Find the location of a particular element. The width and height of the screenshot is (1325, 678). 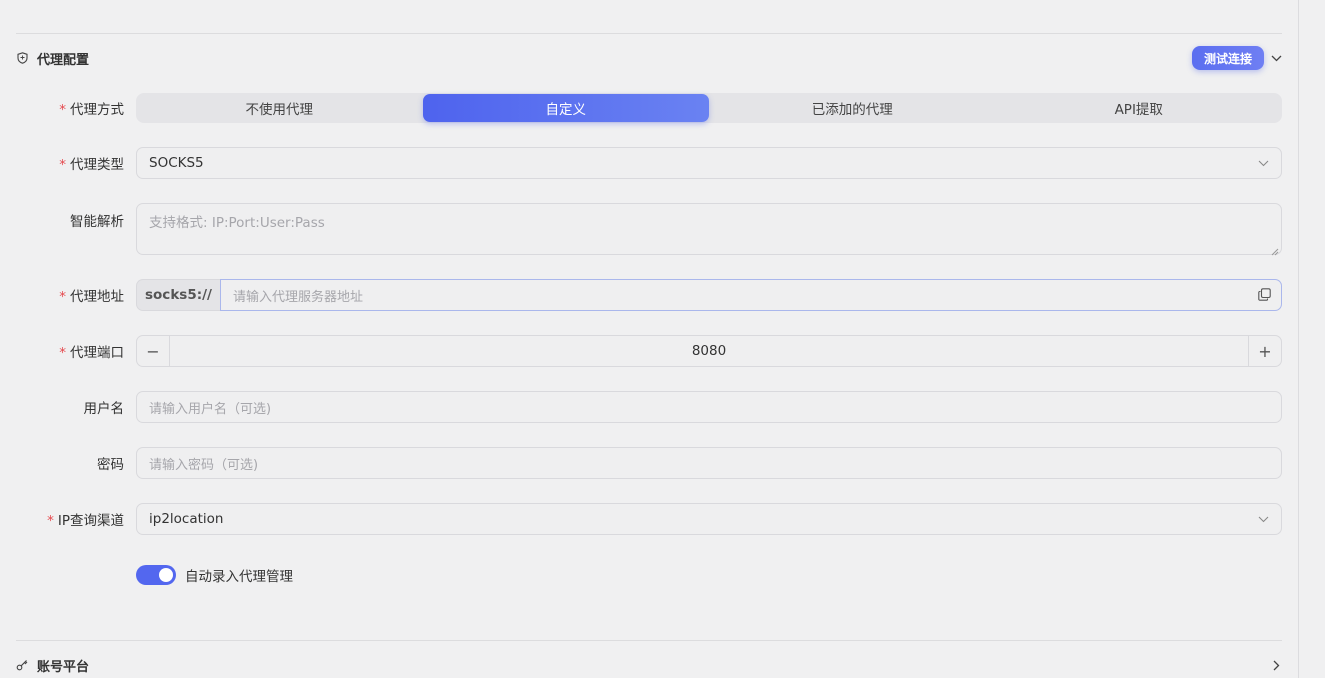

resize-grip-icon is located at coordinates (1275, 250).